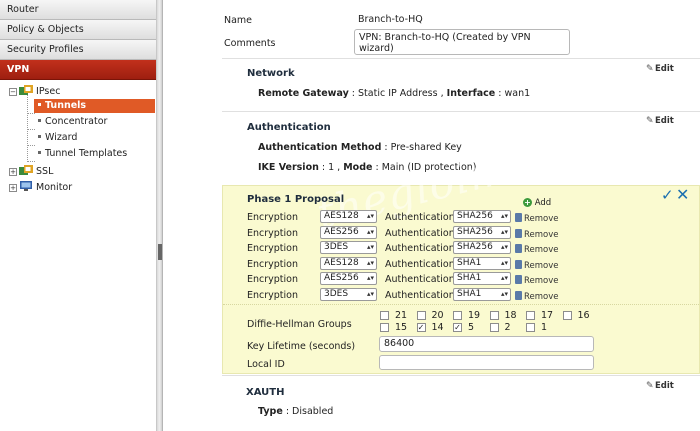 Image resolution: width=700 pixels, height=431 pixels. Describe the element at coordinates (13, 188) in the screenshot. I see `expand-monitor-icon: +` at that location.